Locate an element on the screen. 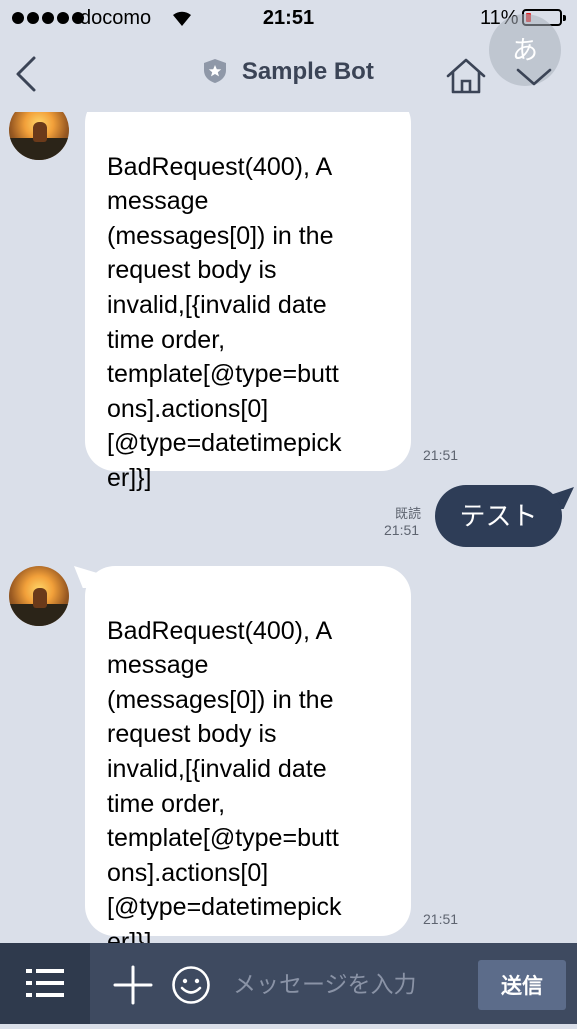 The image size is (577, 1029). send-button: 送信 is located at coordinates (522, 985).